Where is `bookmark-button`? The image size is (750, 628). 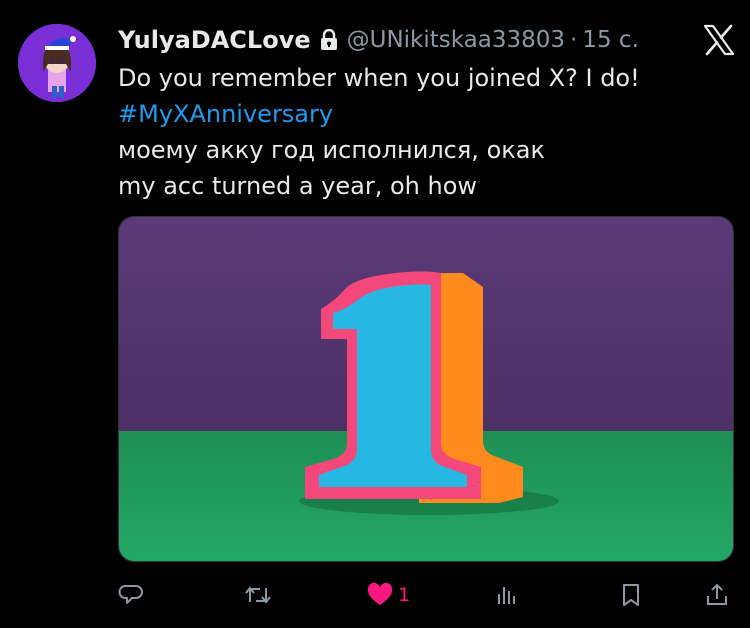 bookmark-button is located at coordinates (631, 595).